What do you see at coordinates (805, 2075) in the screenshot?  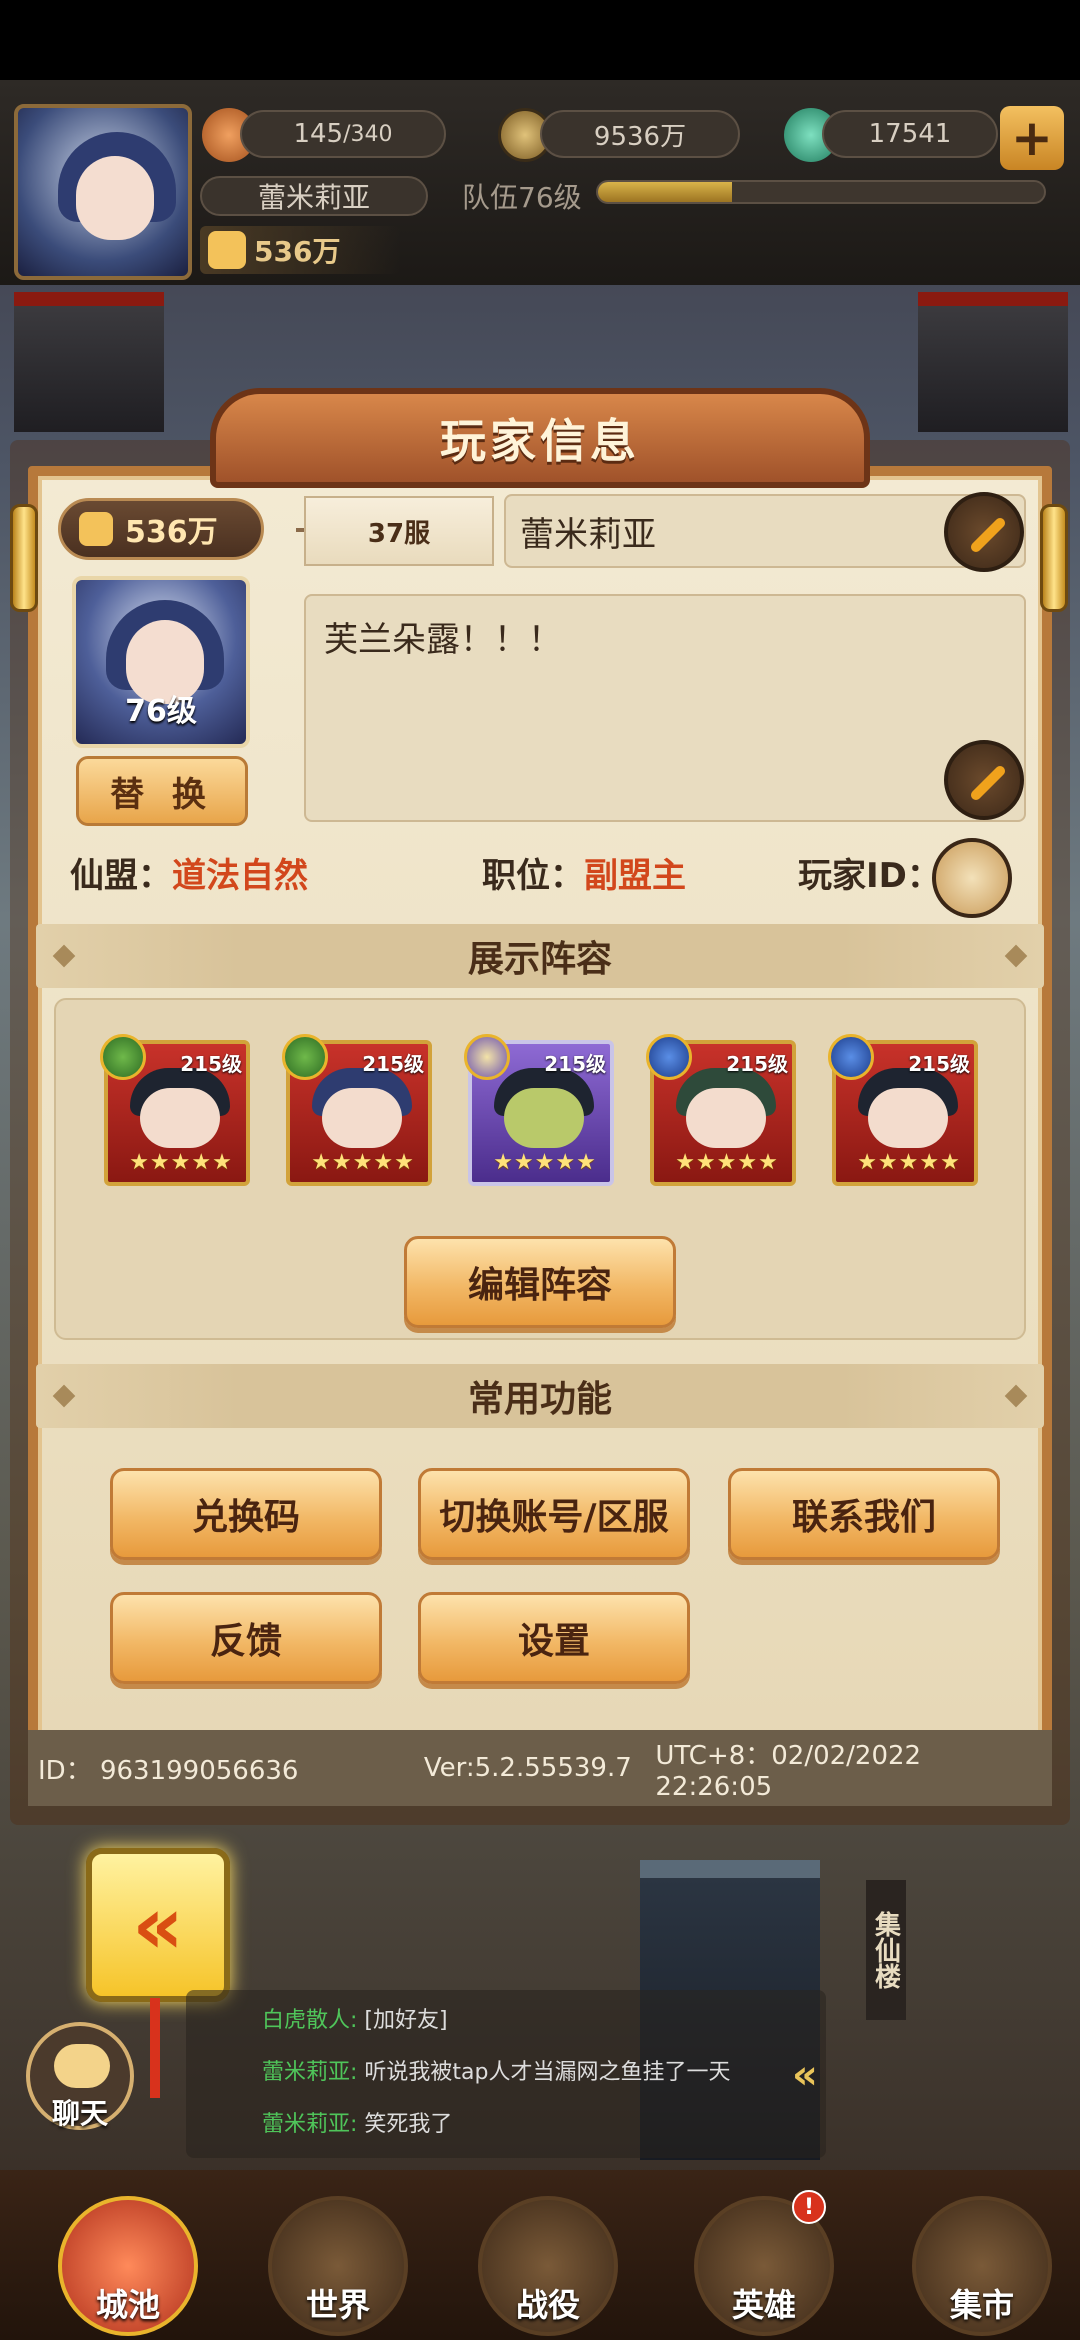 I see `chat-expand-icon: «` at bounding box center [805, 2075].